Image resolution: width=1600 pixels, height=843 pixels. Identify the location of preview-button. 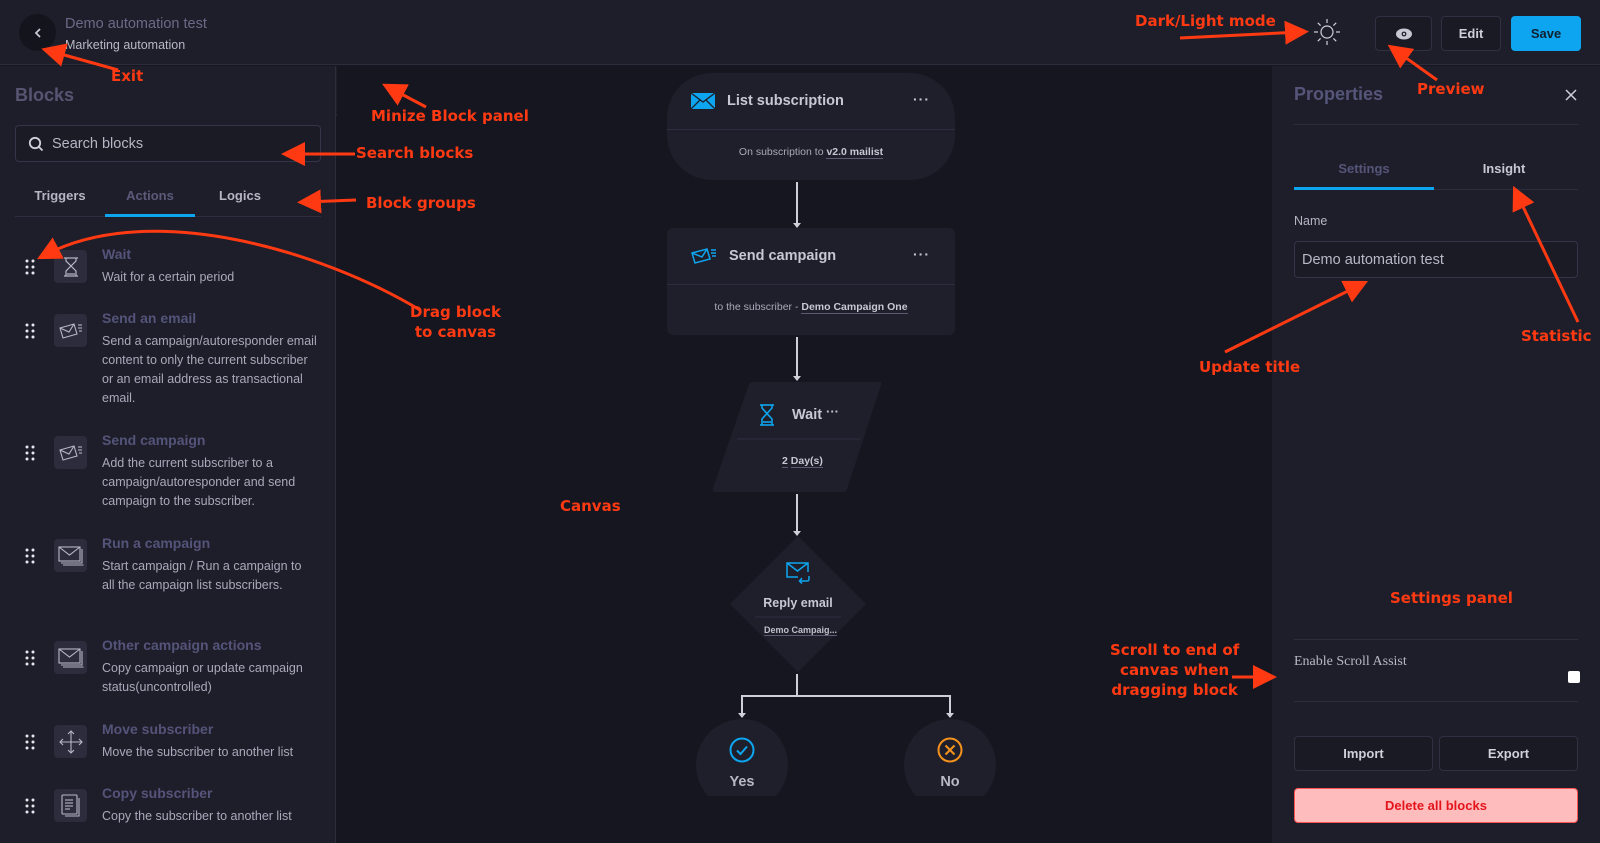
(1403, 33).